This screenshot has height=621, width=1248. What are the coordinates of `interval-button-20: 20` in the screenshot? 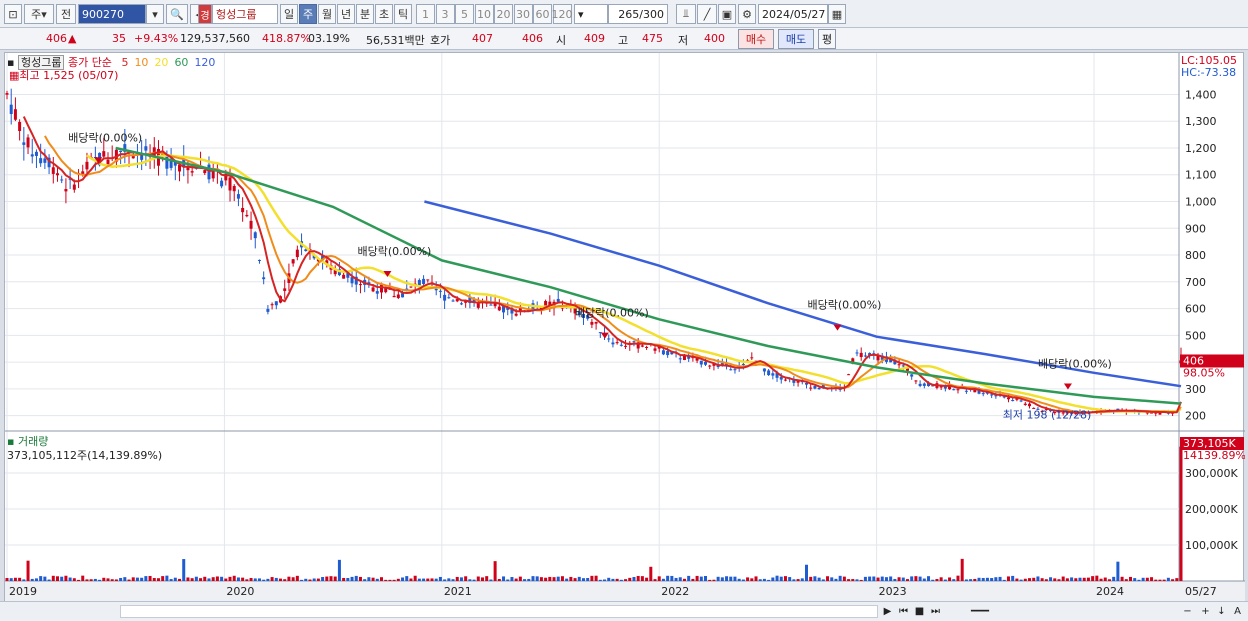 It's located at (503, 14).